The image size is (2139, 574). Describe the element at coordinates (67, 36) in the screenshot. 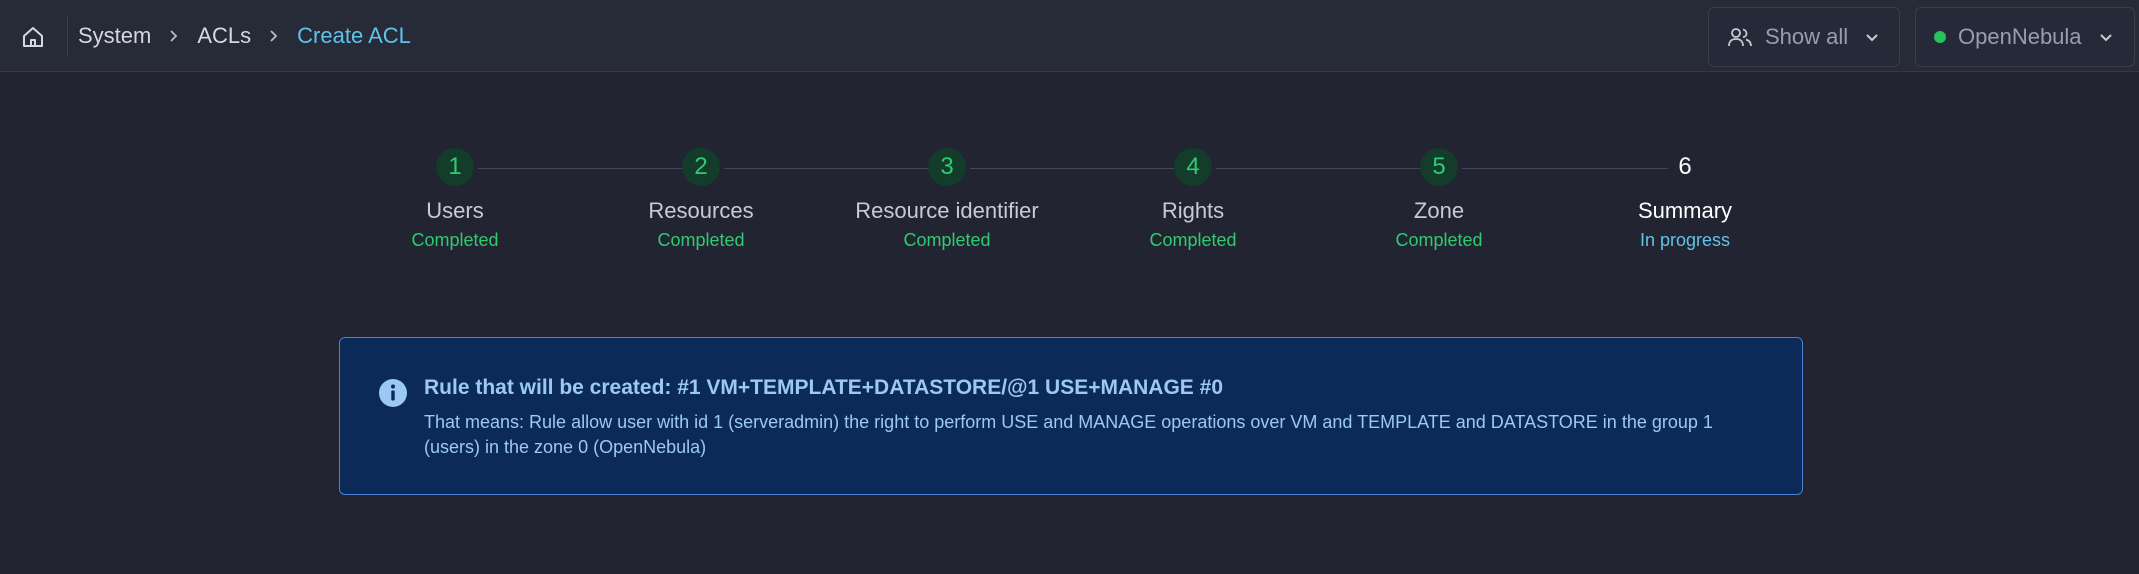

I see `topbar-divider` at that location.